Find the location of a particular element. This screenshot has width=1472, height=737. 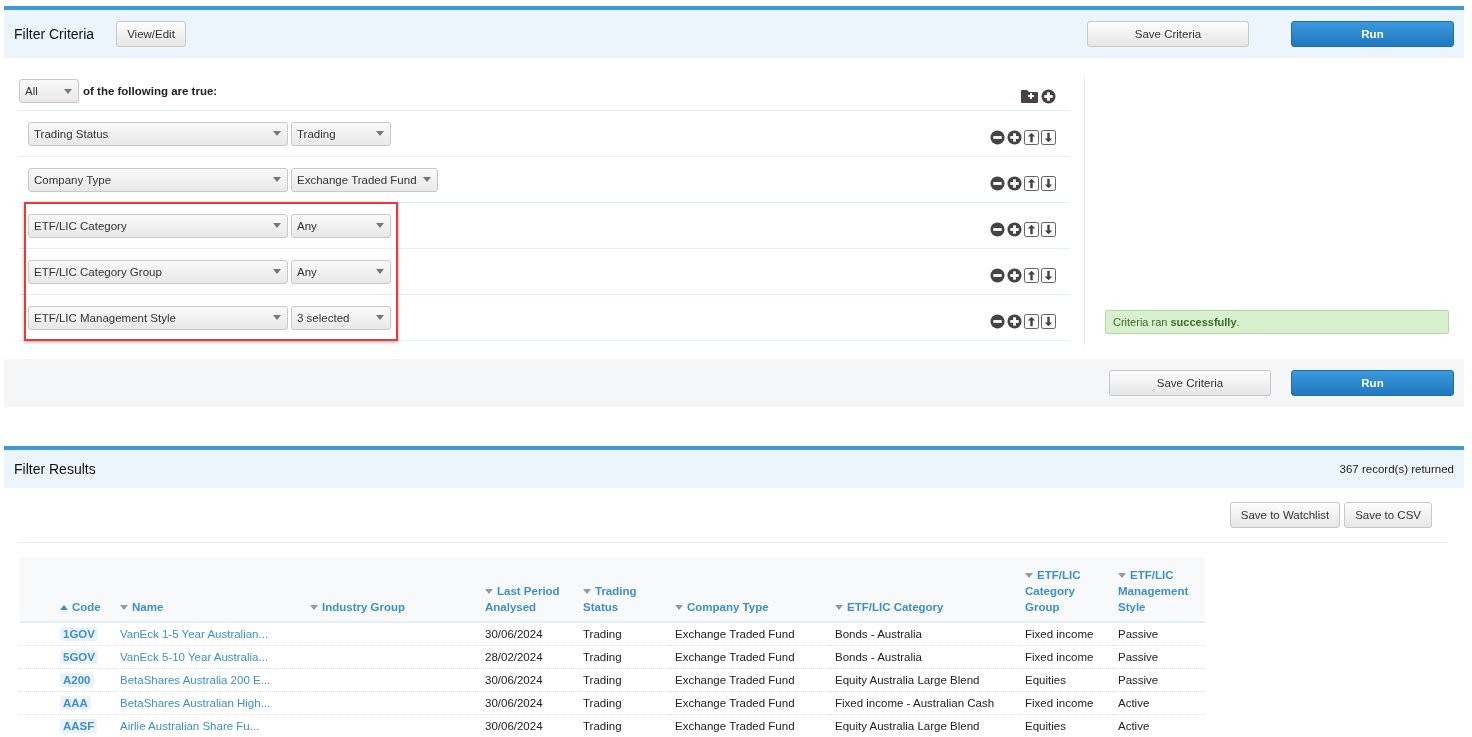

toolbar-button: Save to CSV is located at coordinates (1388, 515).